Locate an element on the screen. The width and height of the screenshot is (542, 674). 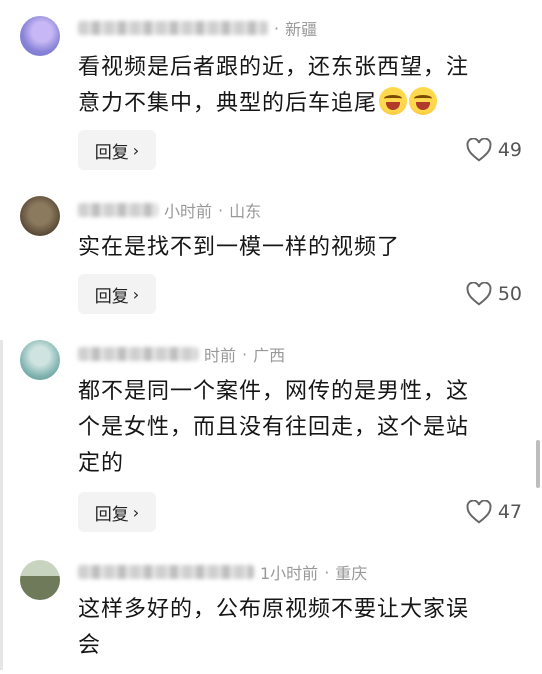
like-count: 47 is located at coordinates (509, 512).